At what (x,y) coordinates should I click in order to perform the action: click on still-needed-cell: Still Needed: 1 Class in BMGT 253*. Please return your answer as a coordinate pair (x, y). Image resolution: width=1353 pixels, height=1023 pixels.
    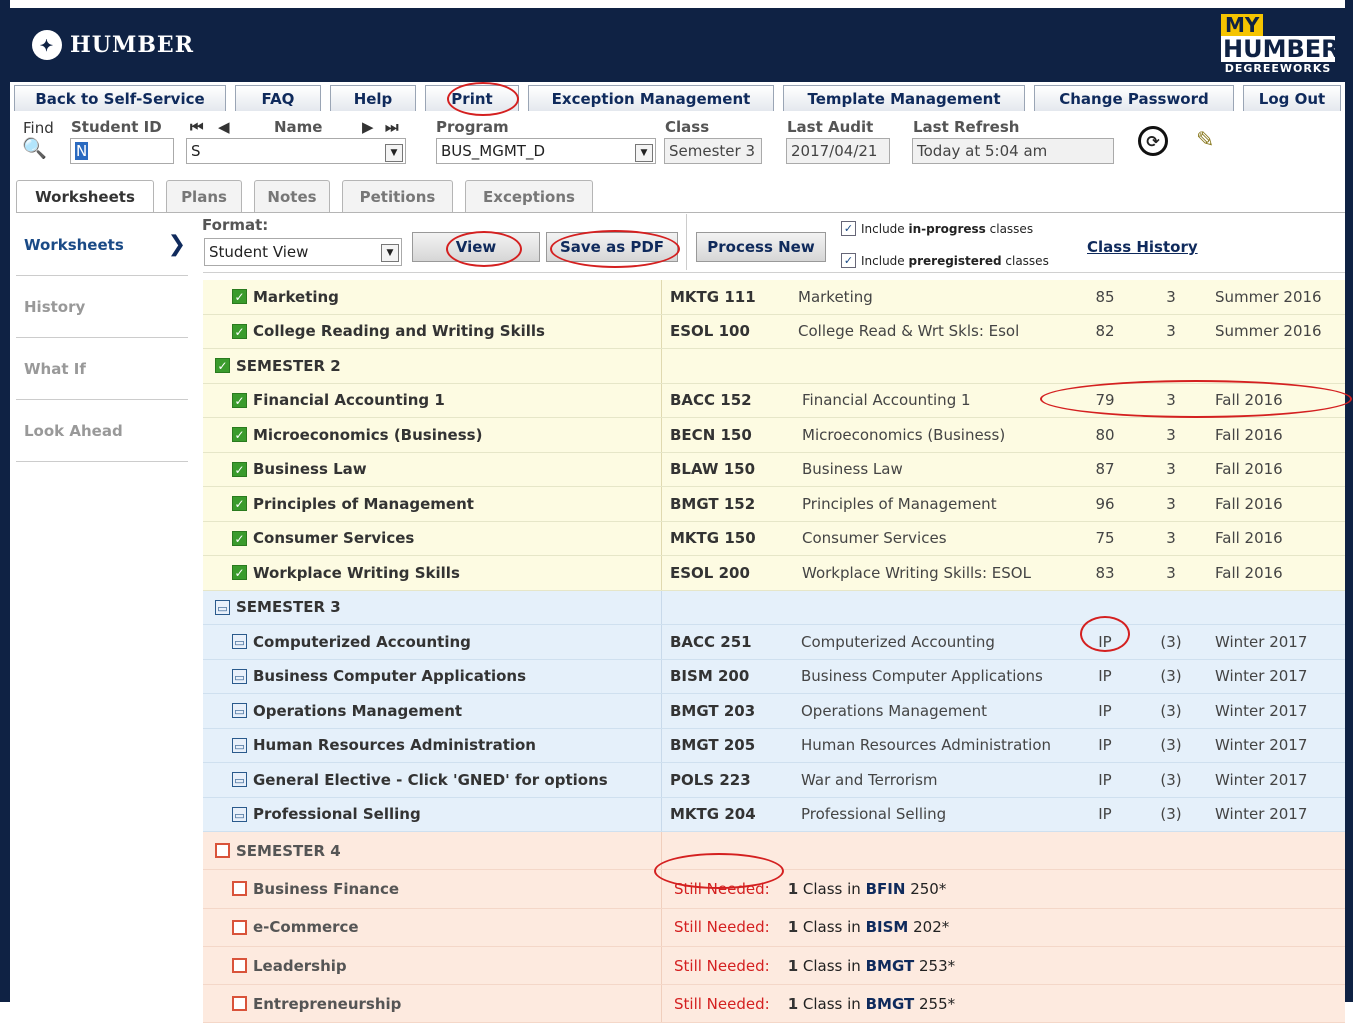
    Looking at the image, I should click on (814, 965).